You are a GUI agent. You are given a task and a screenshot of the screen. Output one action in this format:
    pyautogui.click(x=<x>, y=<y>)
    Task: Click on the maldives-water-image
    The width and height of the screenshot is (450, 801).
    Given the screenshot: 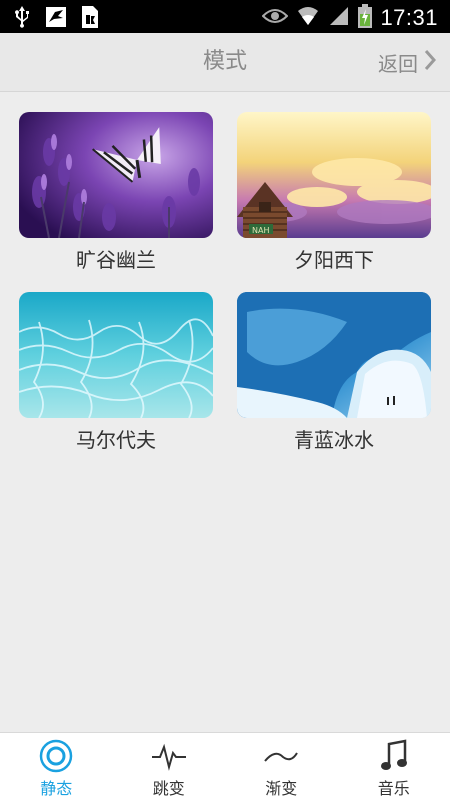 What is the action you would take?
    pyautogui.click(x=116, y=355)
    